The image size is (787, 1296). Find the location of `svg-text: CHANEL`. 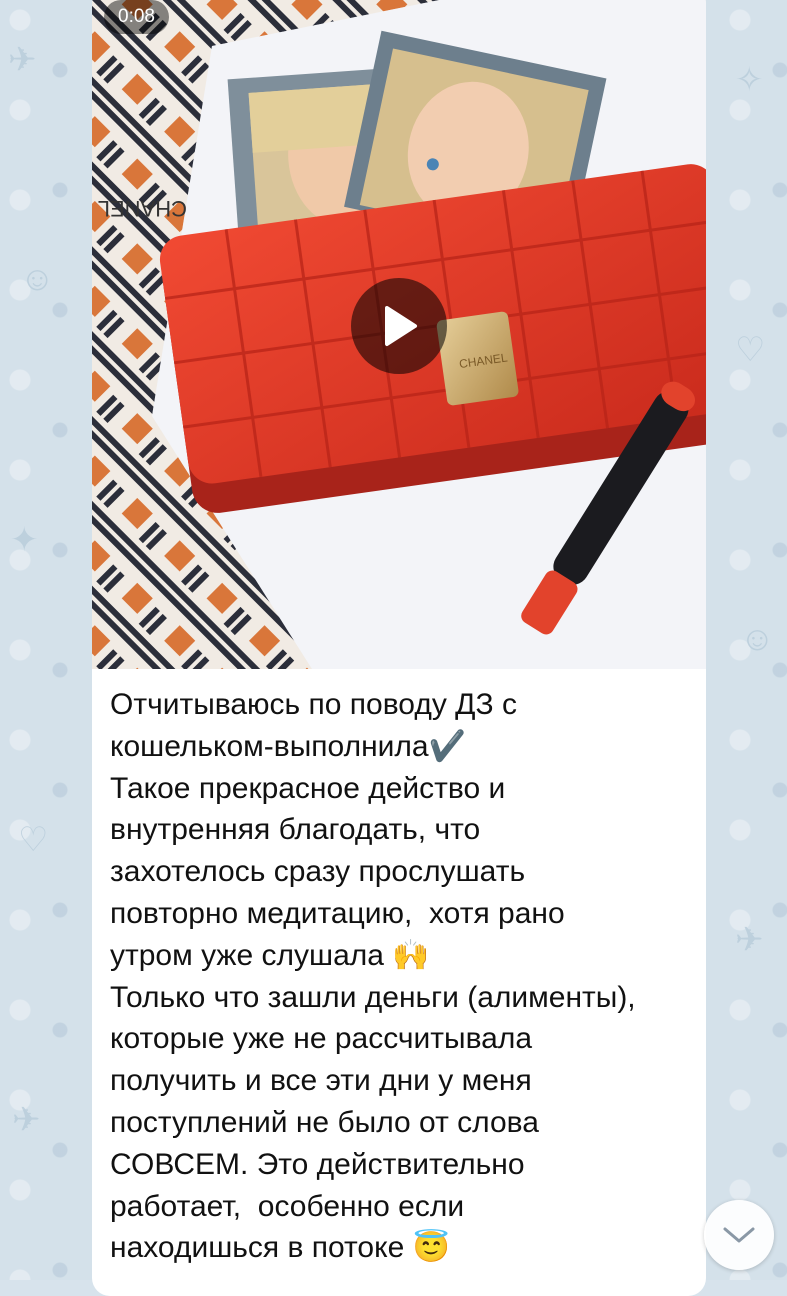

svg-text: CHANEL is located at coordinates (142, 208).